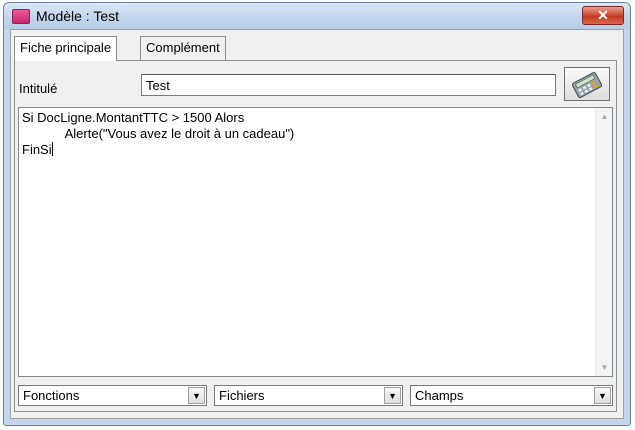  What do you see at coordinates (158, 133) in the screenshot?
I see `code-line: Alerte("Vous avez le droit à un cadeau")` at bounding box center [158, 133].